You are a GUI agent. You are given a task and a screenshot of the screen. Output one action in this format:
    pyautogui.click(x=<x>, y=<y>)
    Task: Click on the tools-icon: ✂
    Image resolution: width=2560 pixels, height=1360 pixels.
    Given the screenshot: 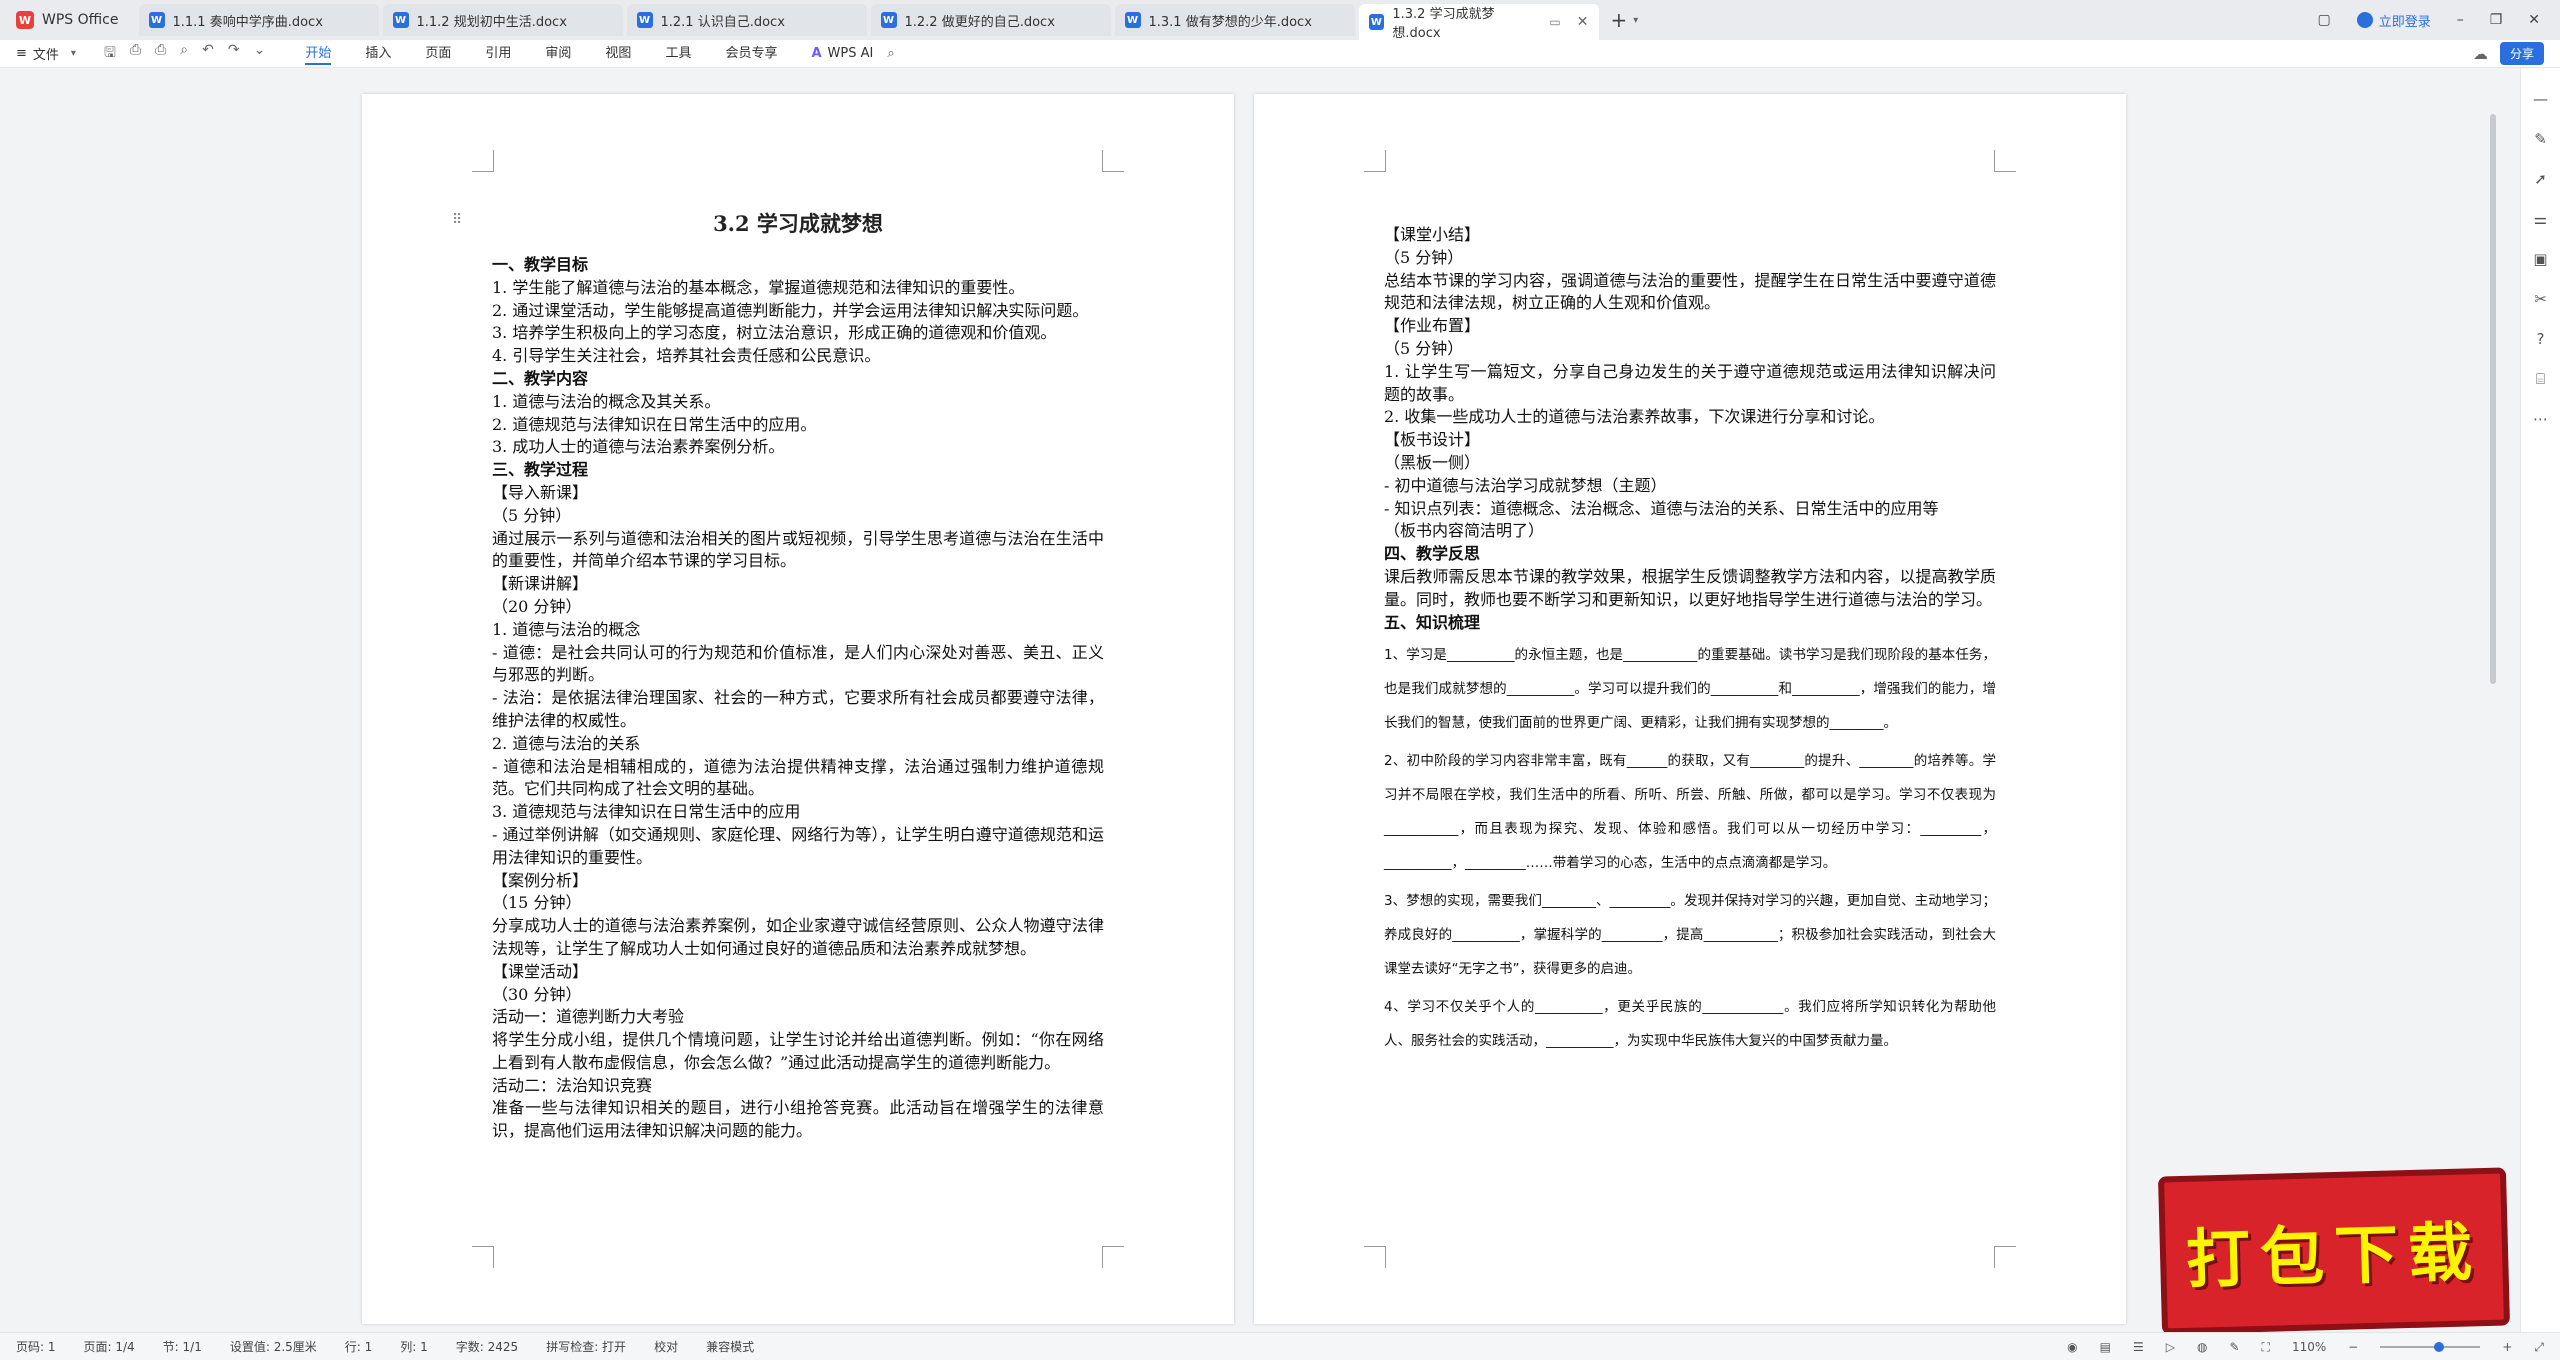 What is the action you would take?
    pyautogui.click(x=2540, y=299)
    